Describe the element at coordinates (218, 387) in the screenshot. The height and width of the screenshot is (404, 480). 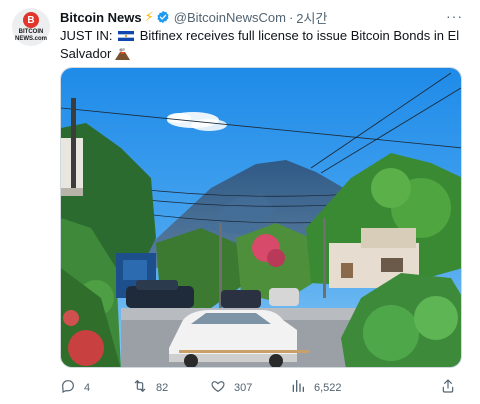
I see `like-icon` at that location.